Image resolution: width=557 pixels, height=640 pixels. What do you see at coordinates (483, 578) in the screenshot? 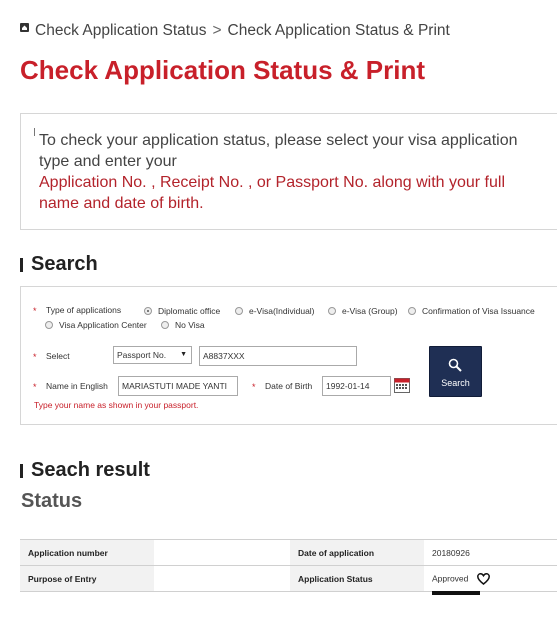
I see `heart-icon` at bounding box center [483, 578].